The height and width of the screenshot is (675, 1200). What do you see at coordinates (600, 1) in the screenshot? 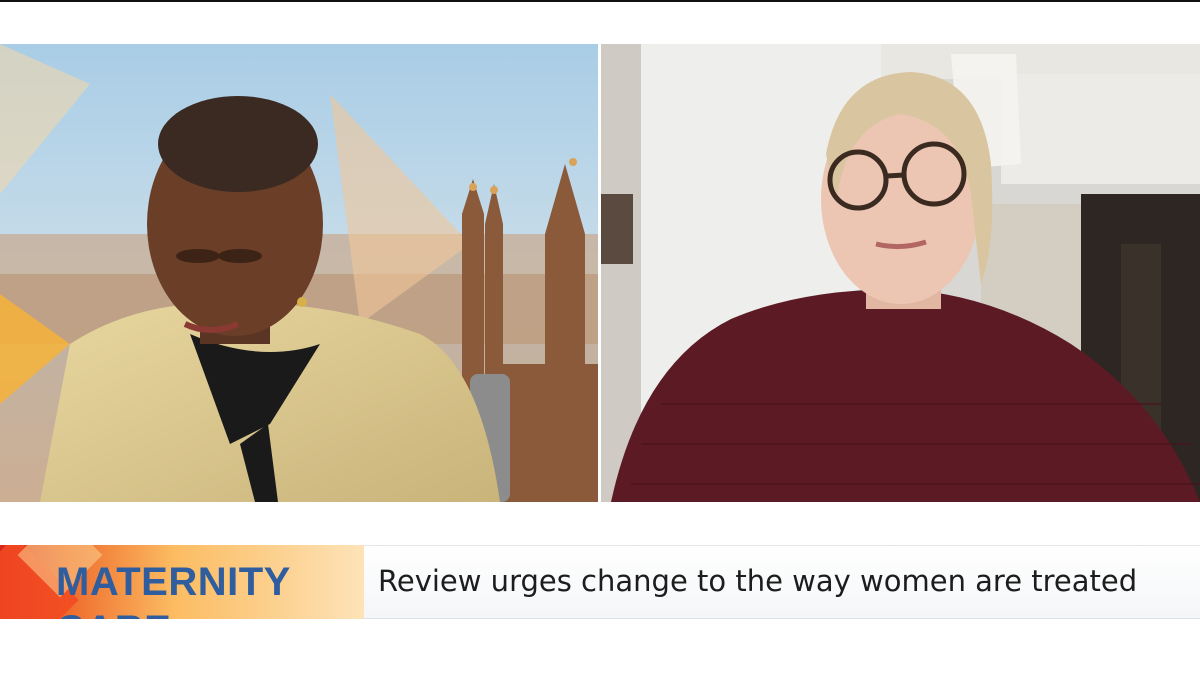
I see `top-divider` at bounding box center [600, 1].